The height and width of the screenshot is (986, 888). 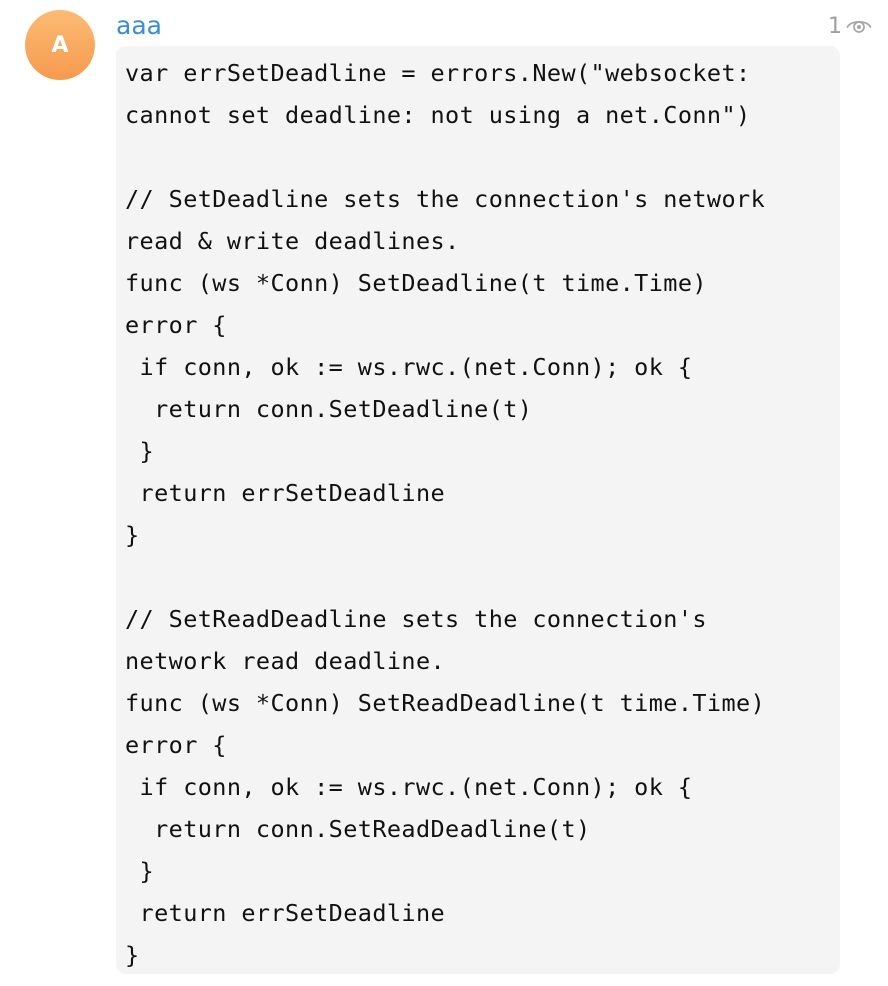 What do you see at coordinates (139, 26) in the screenshot?
I see `sender-name: aaa` at bounding box center [139, 26].